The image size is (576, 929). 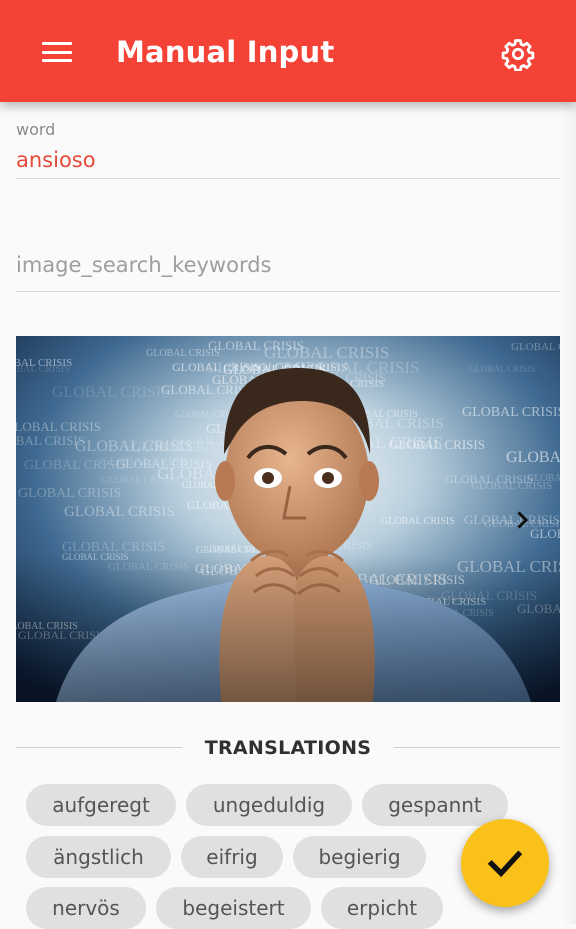 I want to click on translation-chip: begeistert, so click(x=233, y=908).